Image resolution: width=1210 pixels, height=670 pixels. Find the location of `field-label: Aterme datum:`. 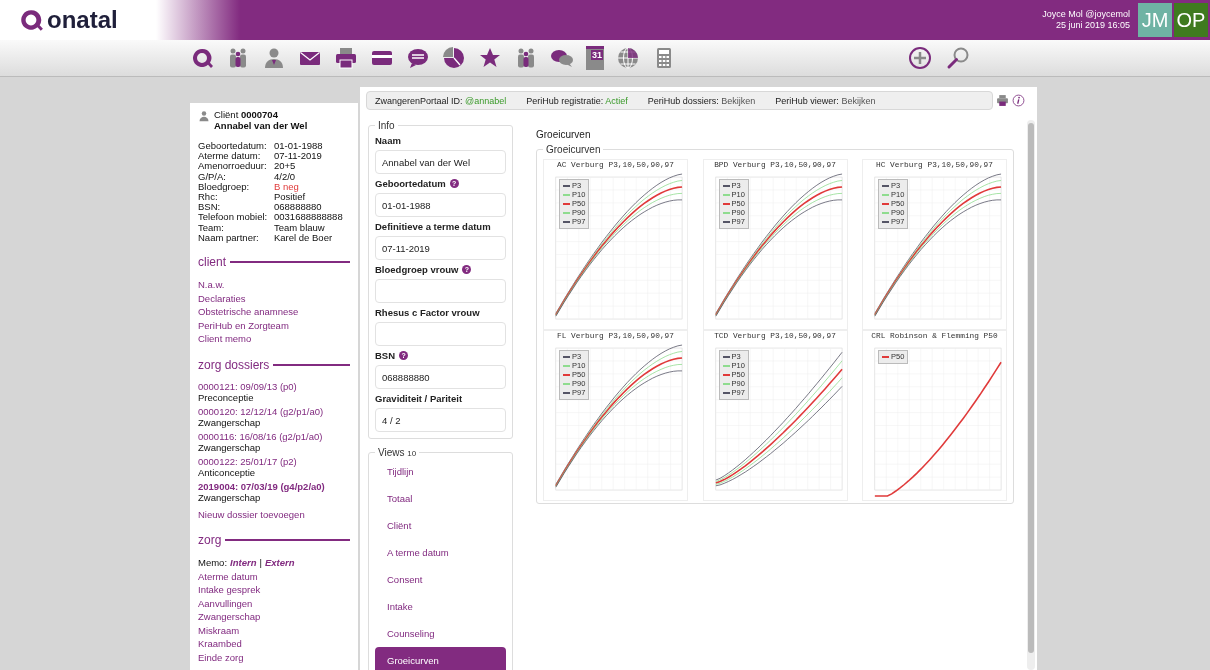

field-label: Aterme datum: is located at coordinates (230, 156).